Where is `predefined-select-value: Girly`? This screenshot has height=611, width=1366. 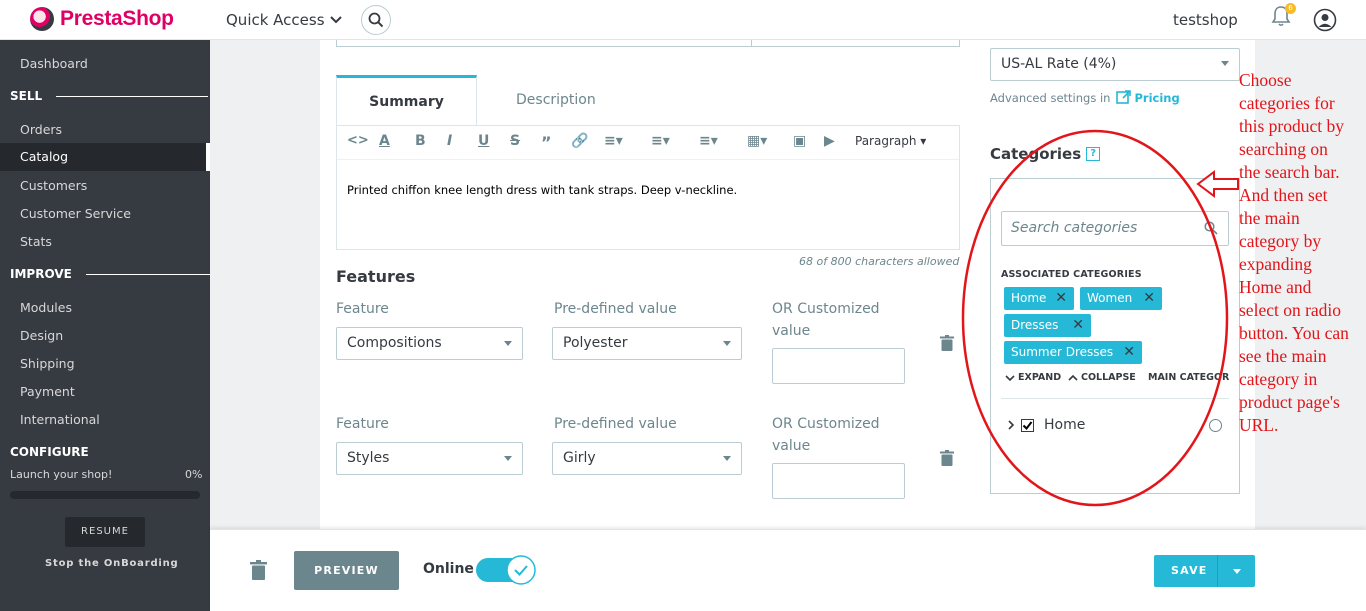
predefined-select-value: Girly is located at coordinates (579, 458).